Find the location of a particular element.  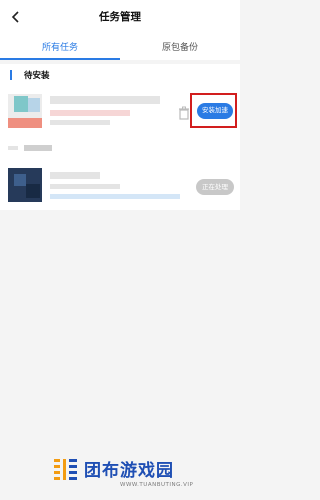

watermark-logo-icon is located at coordinates (65, 469).